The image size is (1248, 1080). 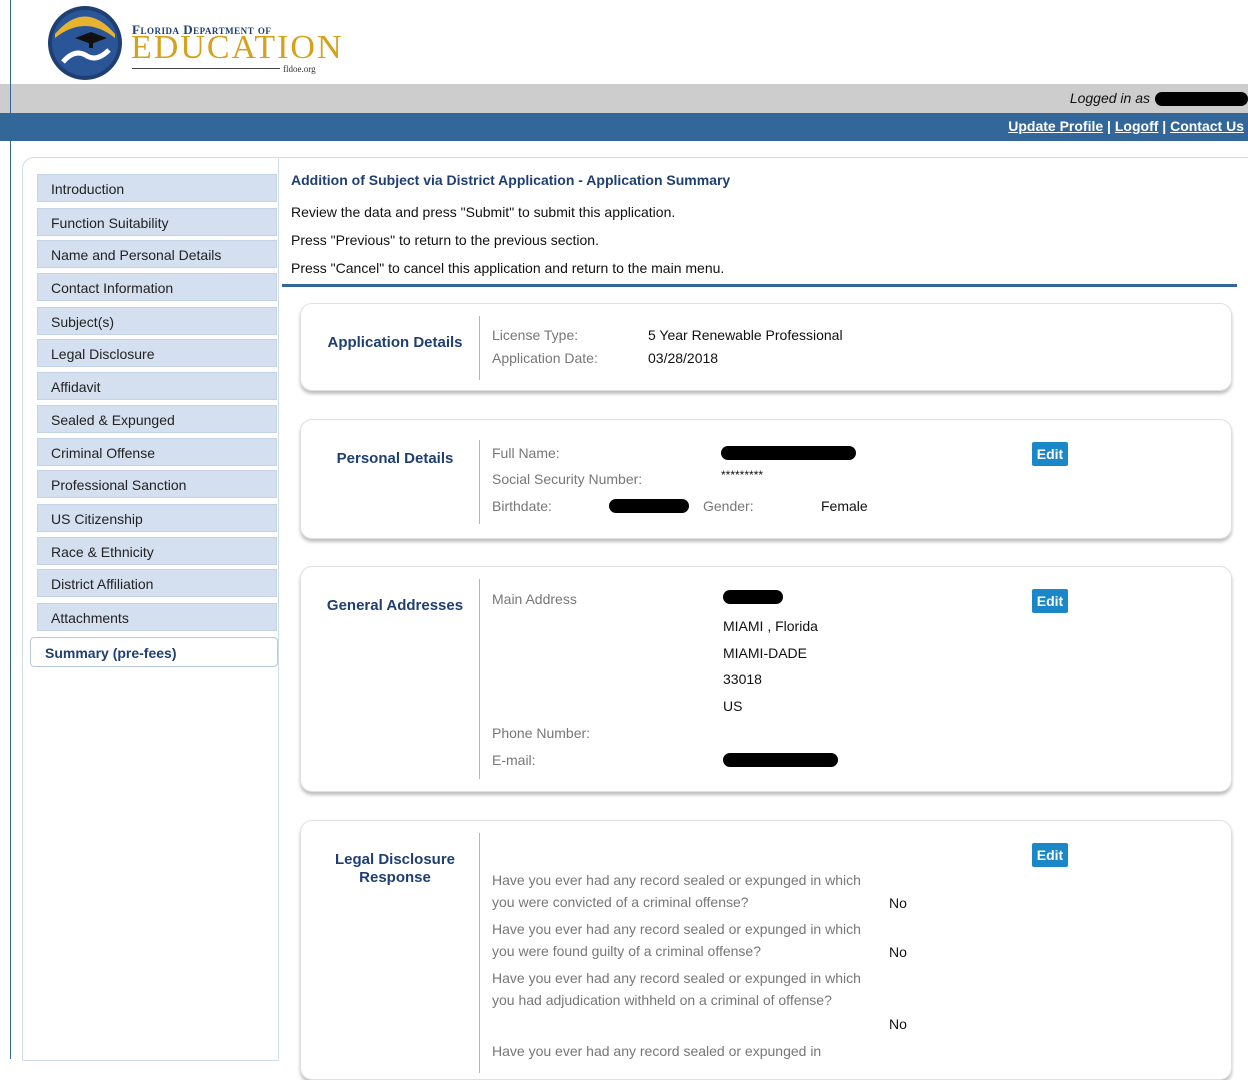 I want to click on application-details-label: Application Details, so click(x=395, y=342).